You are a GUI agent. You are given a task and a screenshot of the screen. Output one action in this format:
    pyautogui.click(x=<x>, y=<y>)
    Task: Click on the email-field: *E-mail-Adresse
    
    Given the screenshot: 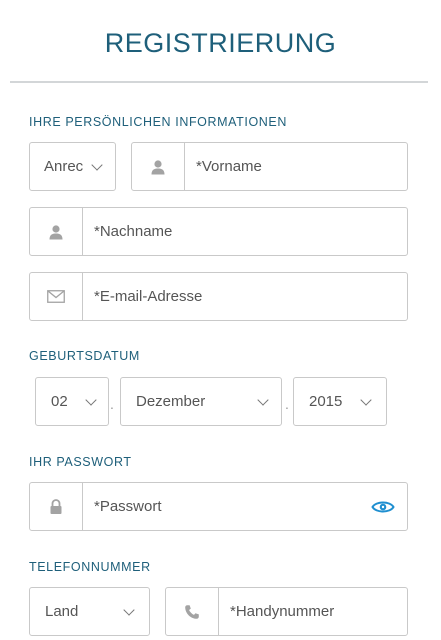 What is the action you would take?
    pyautogui.click(x=218, y=296)
    